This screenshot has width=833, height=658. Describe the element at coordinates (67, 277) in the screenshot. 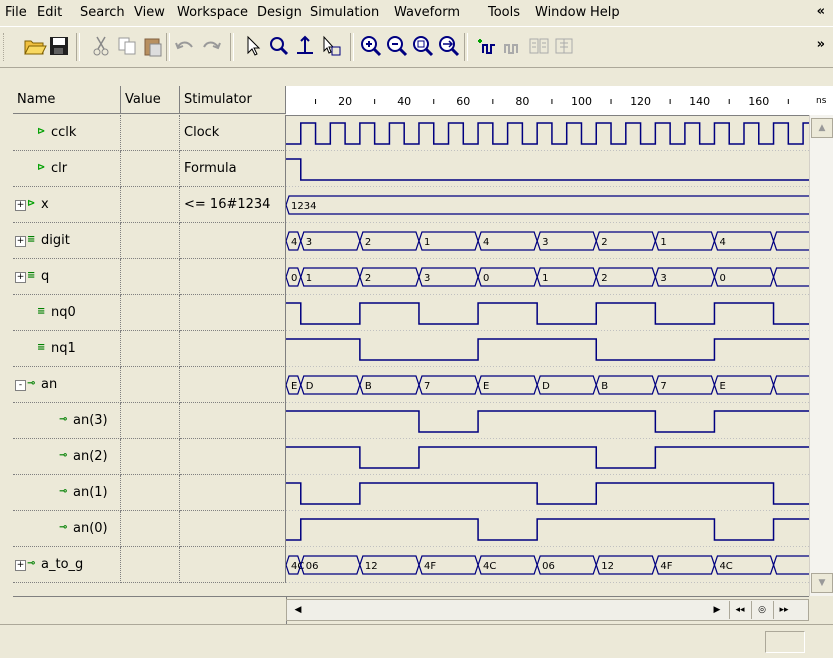

I see `signal-name-cell: + ≡ q` at that location.